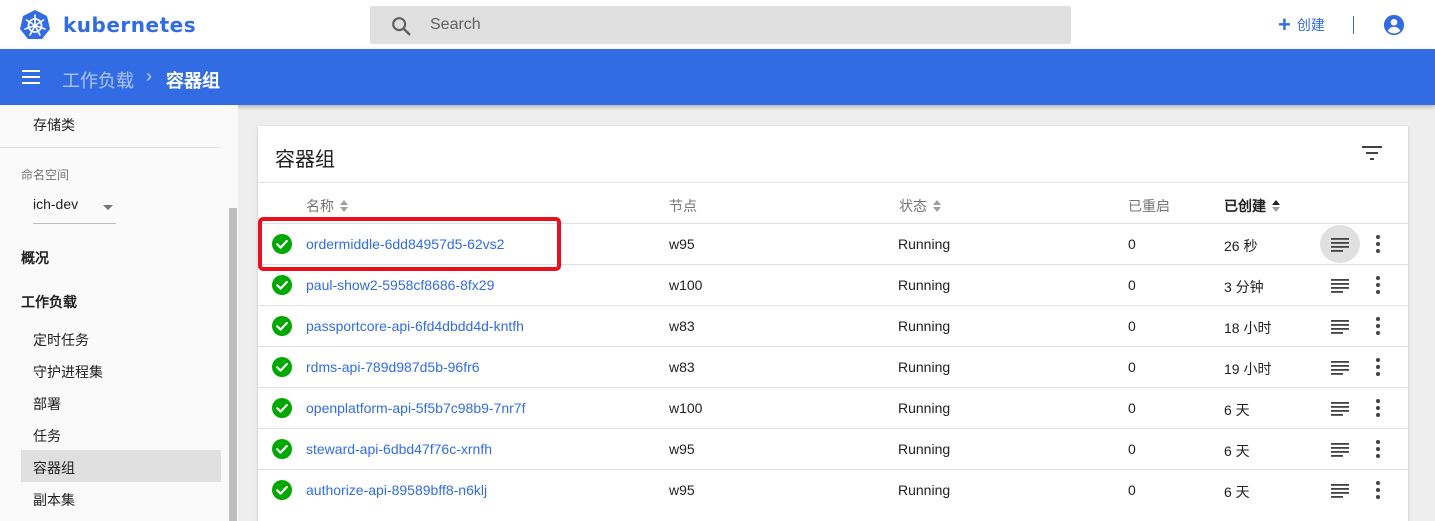 The height and width of the screenshot is (521, 1435). I want to click on search-bar, so click(720, 25).